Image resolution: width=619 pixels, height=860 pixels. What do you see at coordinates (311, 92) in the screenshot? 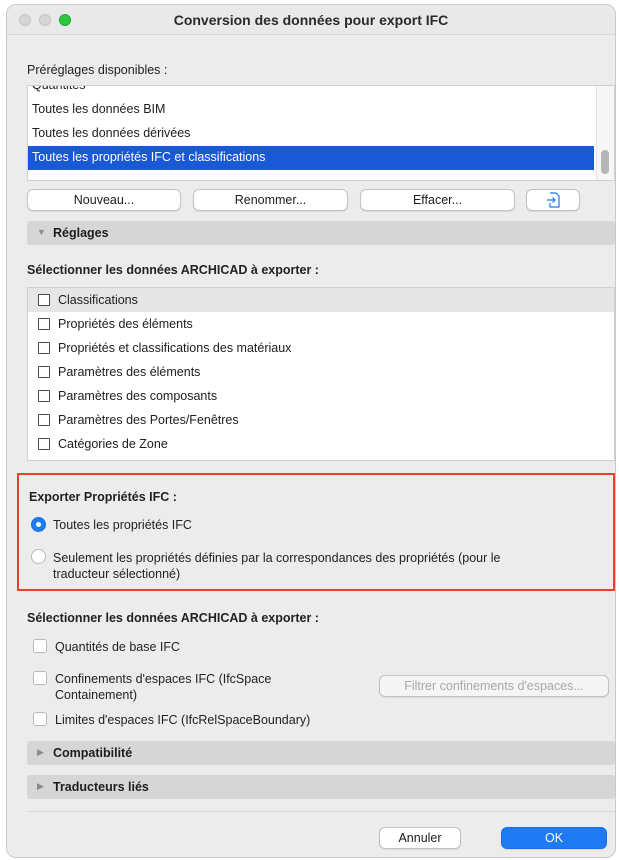
I see `preset-item: Quantités` at bounding box center [311, 92].